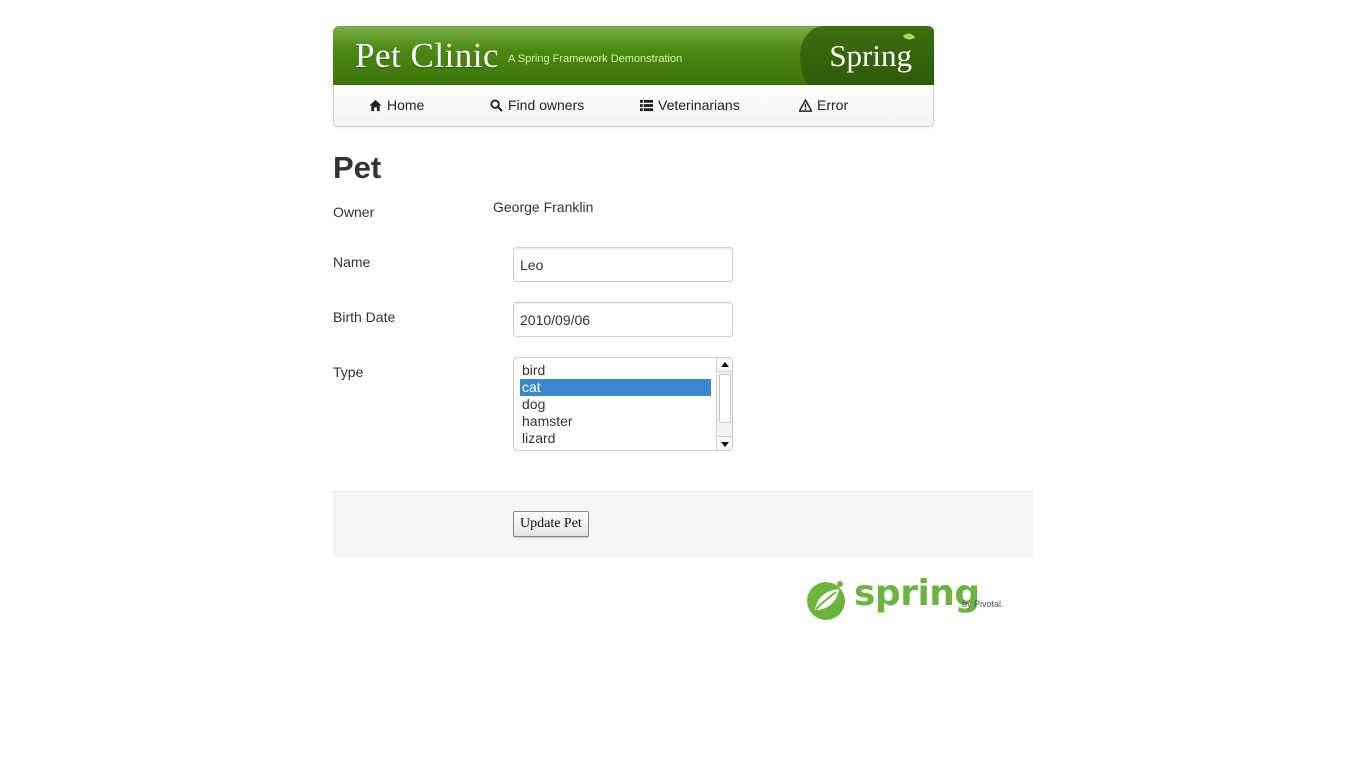 The image size is (1366, 768). I want to click on nav-find-owners: Find owners, so click(537, 105).